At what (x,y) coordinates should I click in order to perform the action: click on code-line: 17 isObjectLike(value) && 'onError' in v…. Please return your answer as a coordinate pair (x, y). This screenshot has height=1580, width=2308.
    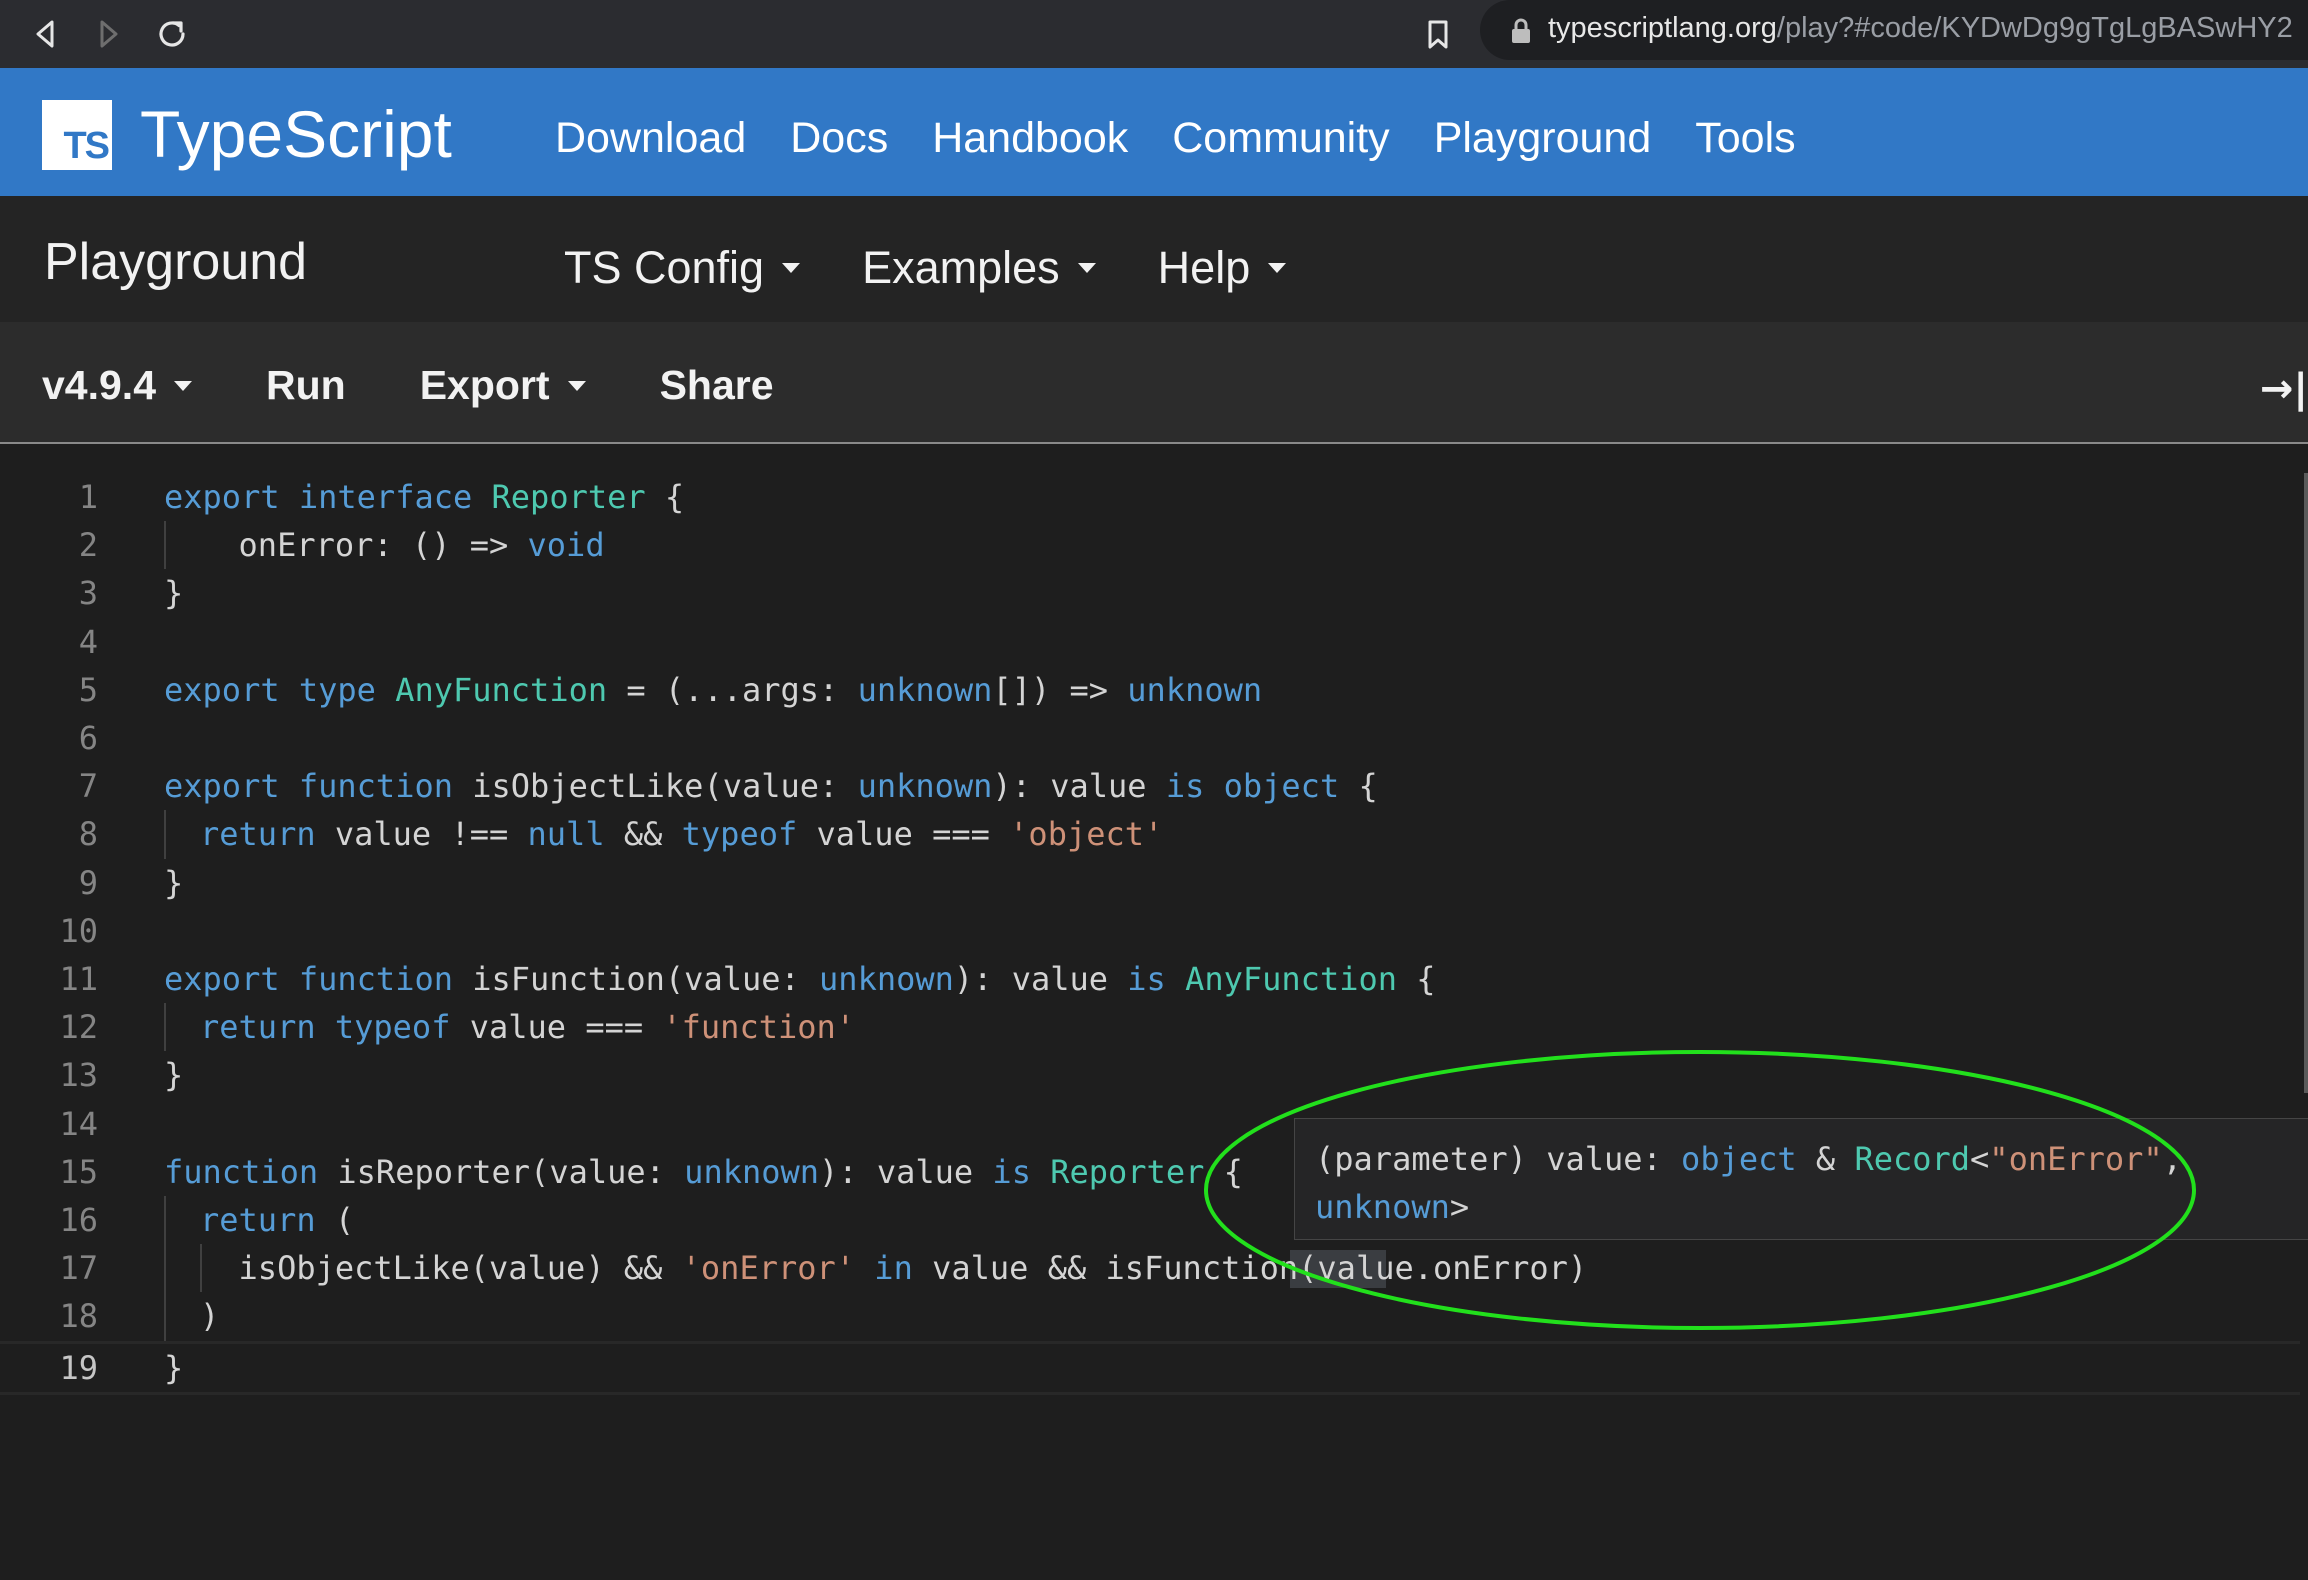
    Looking at the image, I should click on (1150, 1268).